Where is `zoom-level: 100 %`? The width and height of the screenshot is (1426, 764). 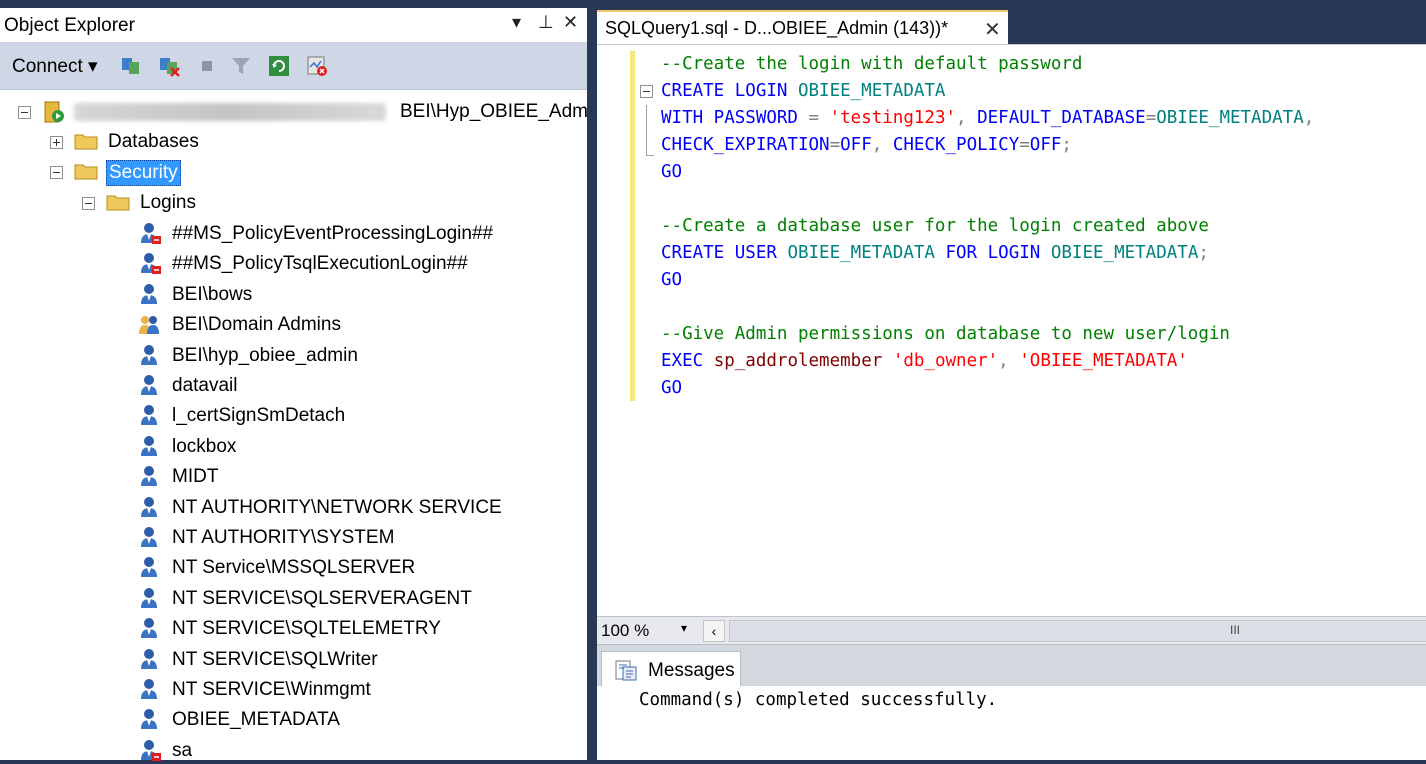
zoom-level: 100 % is located at coordinates (625, 631).